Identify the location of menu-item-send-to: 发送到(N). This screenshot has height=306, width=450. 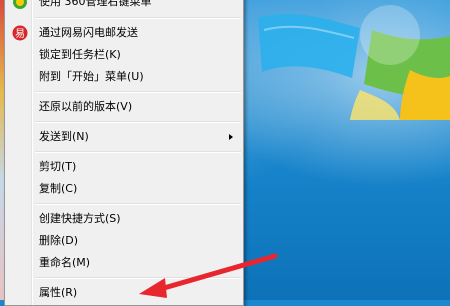
(124, 137).